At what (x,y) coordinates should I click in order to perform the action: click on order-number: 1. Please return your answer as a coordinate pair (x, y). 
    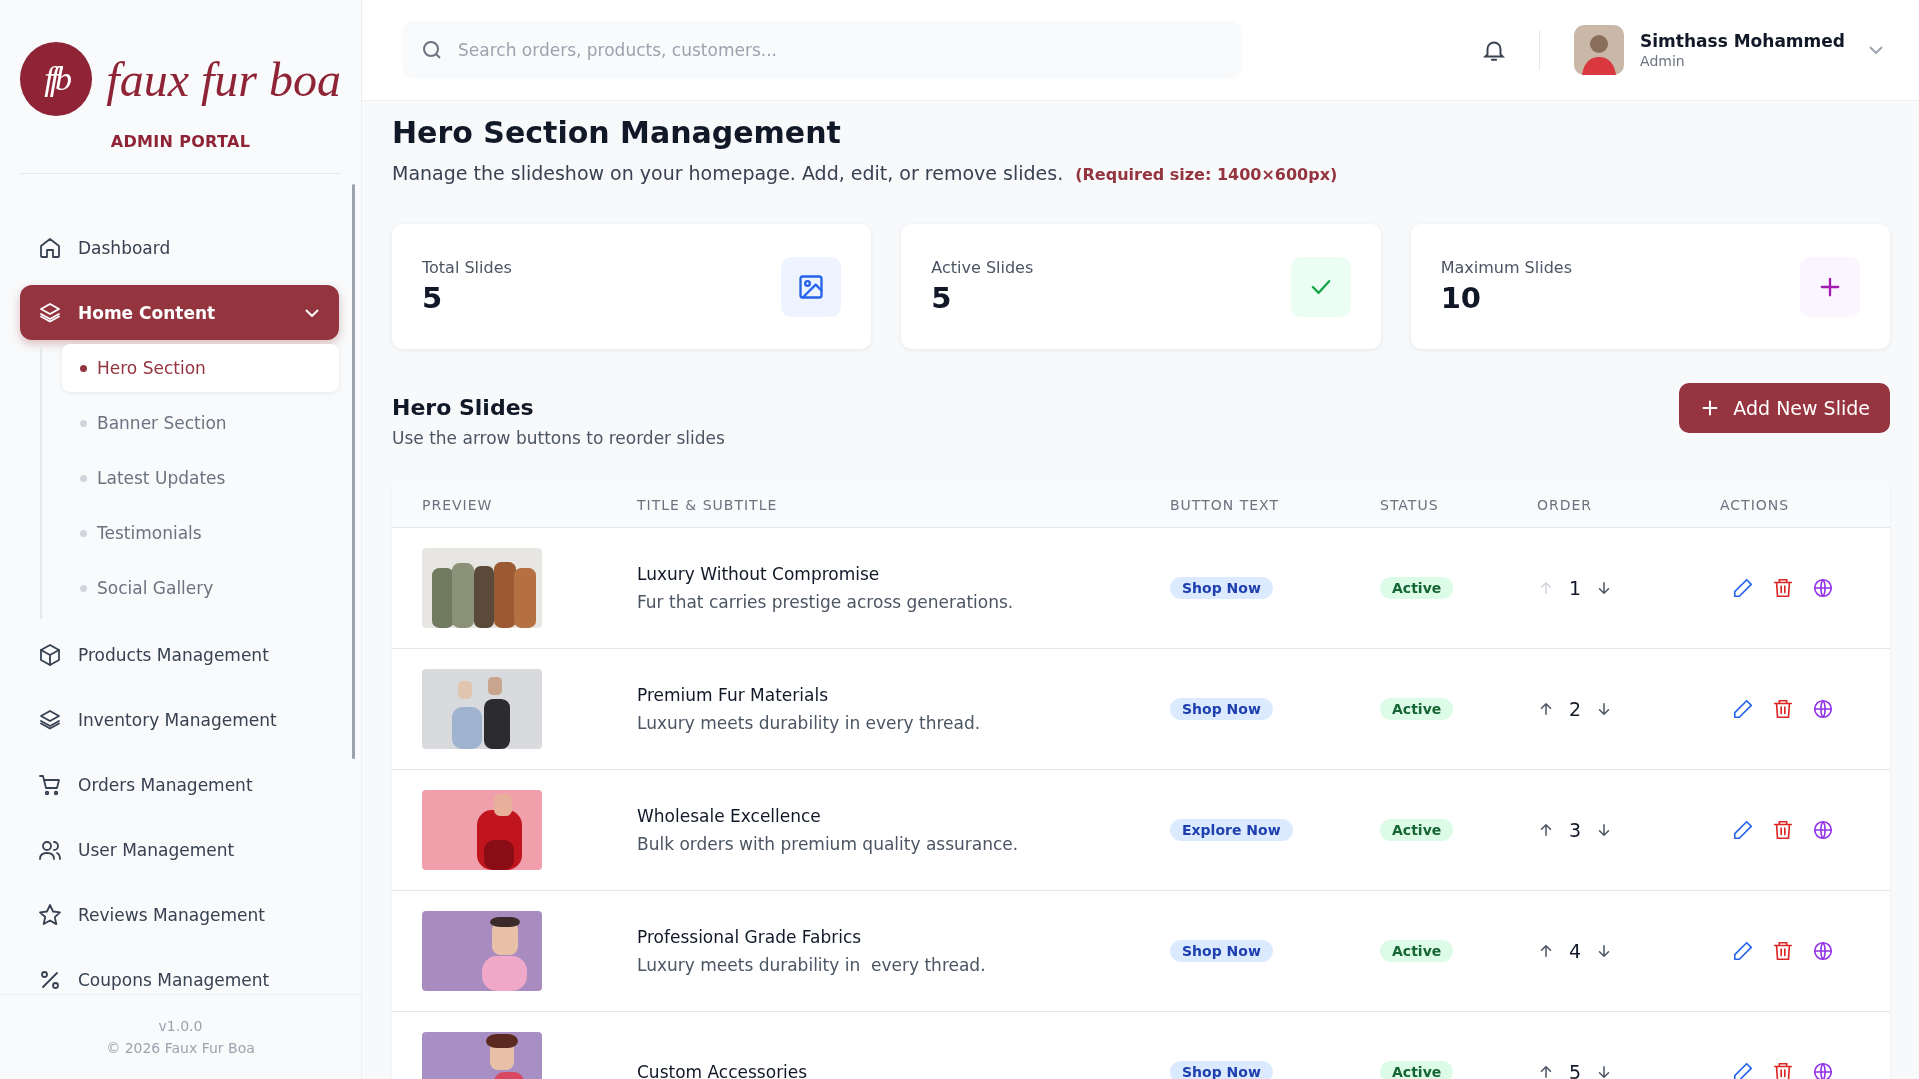
    Looking at the image, I should click on (1575, 588).